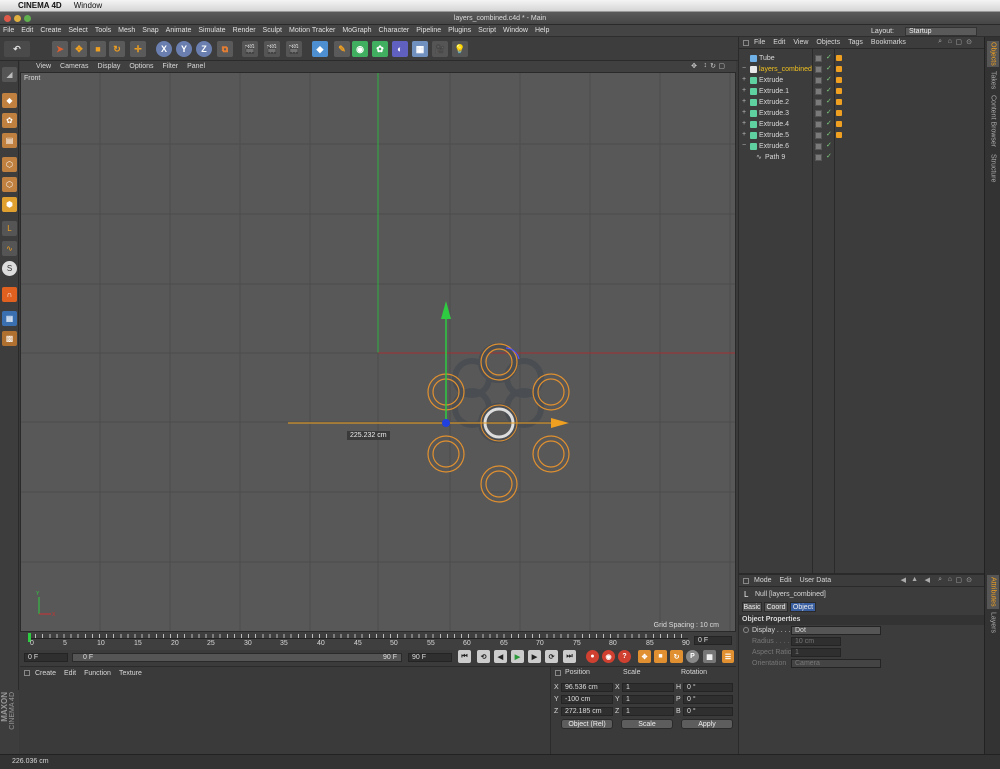 This screenshot has width=1000, height=769. Describe the element at coordinates (862, 157) in the screenshot. I see `object-row-path-9: ∿ Path 9 ✓` at that location.